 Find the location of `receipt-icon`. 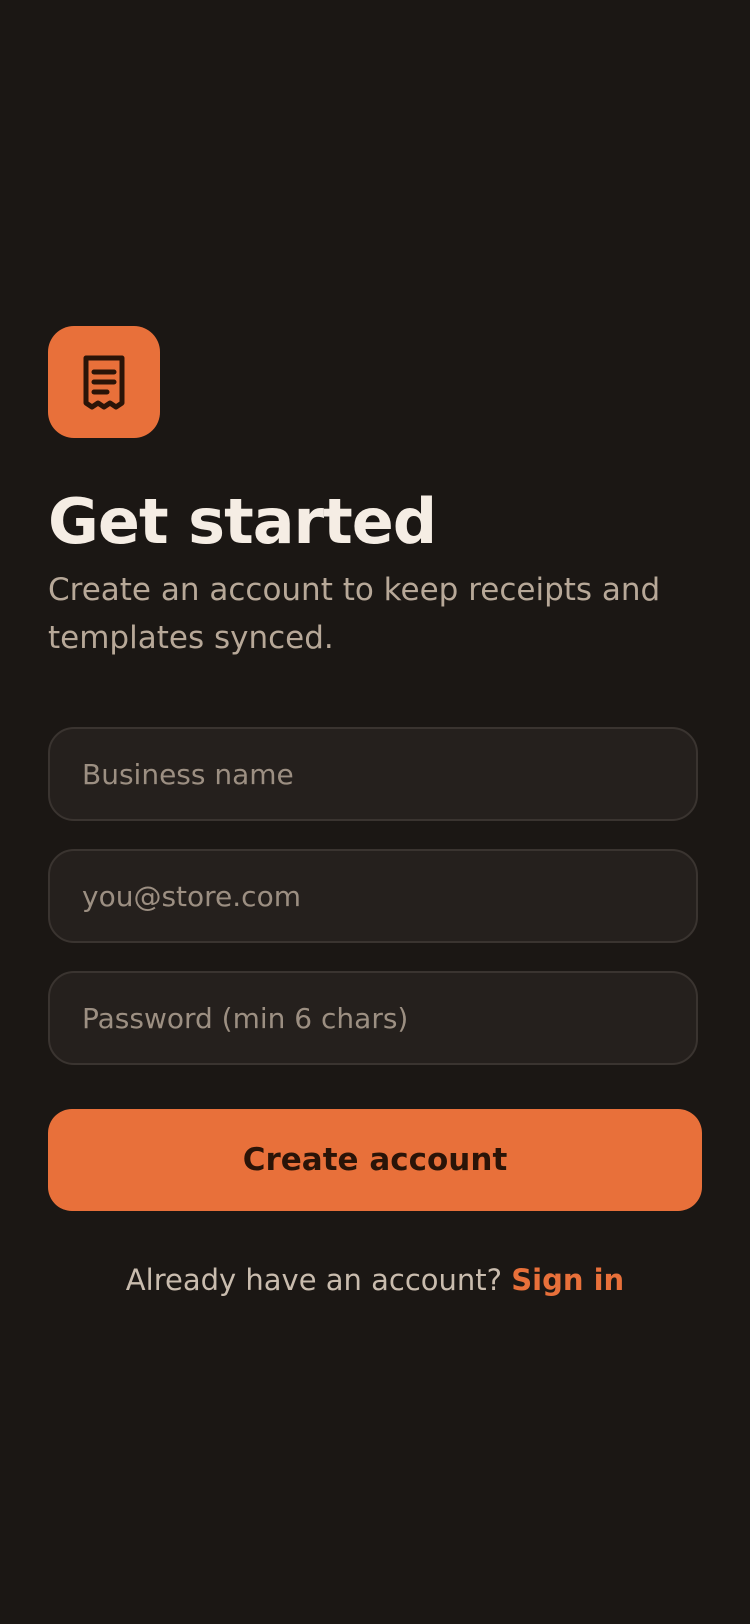

receipt-icon is located at coordinates (104, 382).